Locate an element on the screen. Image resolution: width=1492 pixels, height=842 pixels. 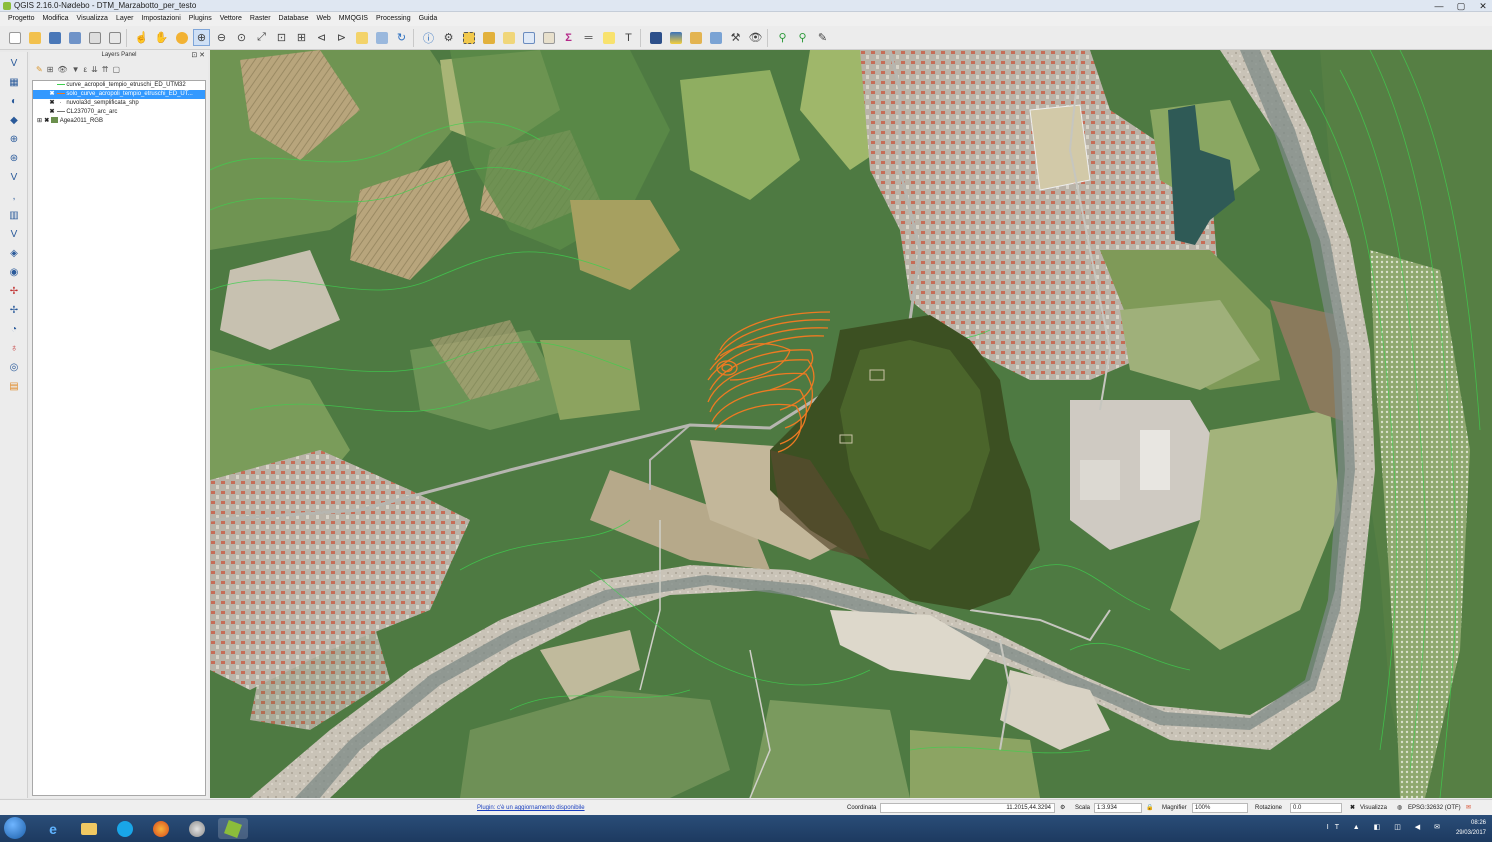
layer-item: ✖ · nuvola3d_semplificata_shp is located at coordinates (119, 103).